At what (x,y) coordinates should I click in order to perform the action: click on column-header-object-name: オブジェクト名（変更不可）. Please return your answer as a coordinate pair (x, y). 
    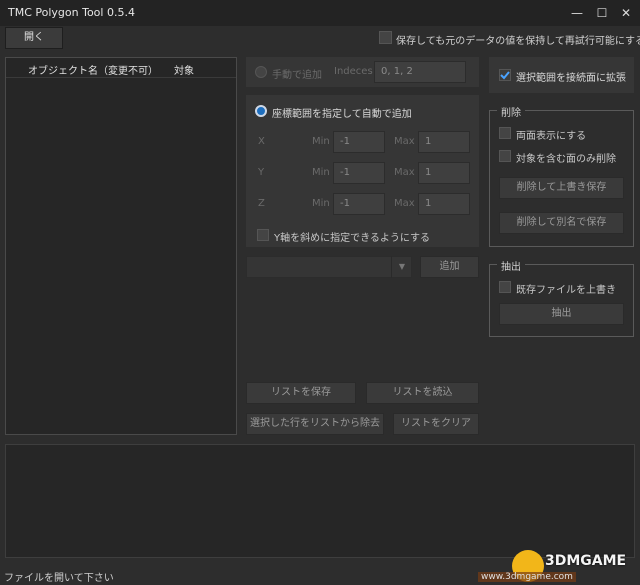
    Looking at the image, I should click on (93, 69).